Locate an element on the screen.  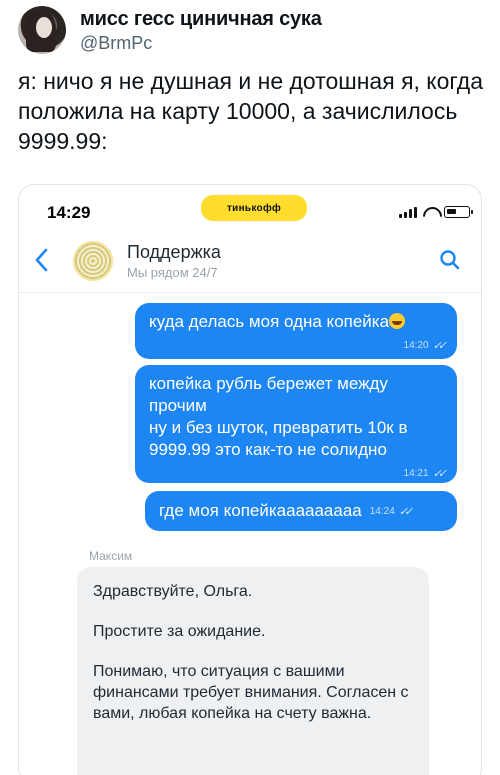
chat-header: Поддержка Мы рядом 24/7 is located at coordinates (250, 263).